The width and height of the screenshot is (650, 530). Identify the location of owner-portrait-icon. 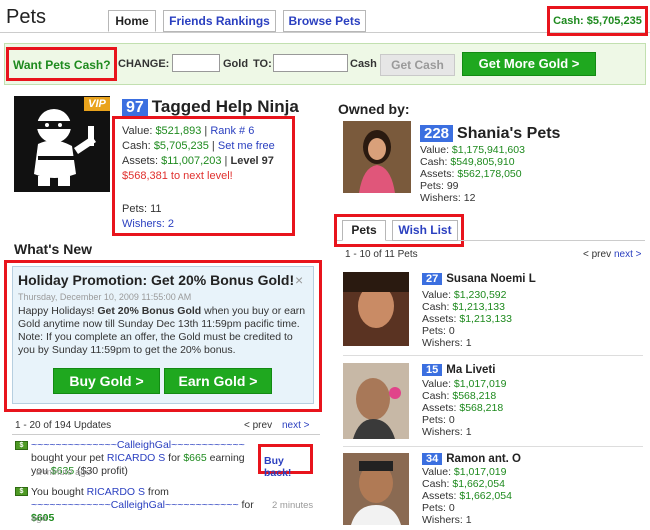
(377, 157).